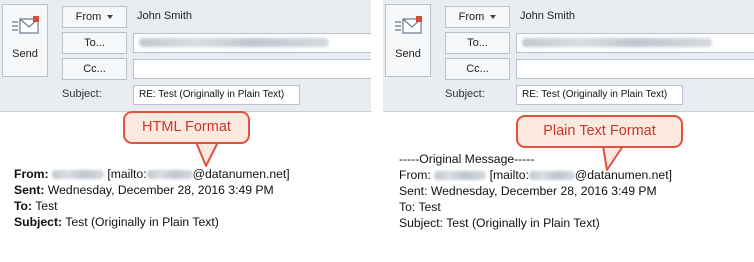  Describe the element at coordinates (377, 131) in the screenshot. I see `panel-divider` at that location.